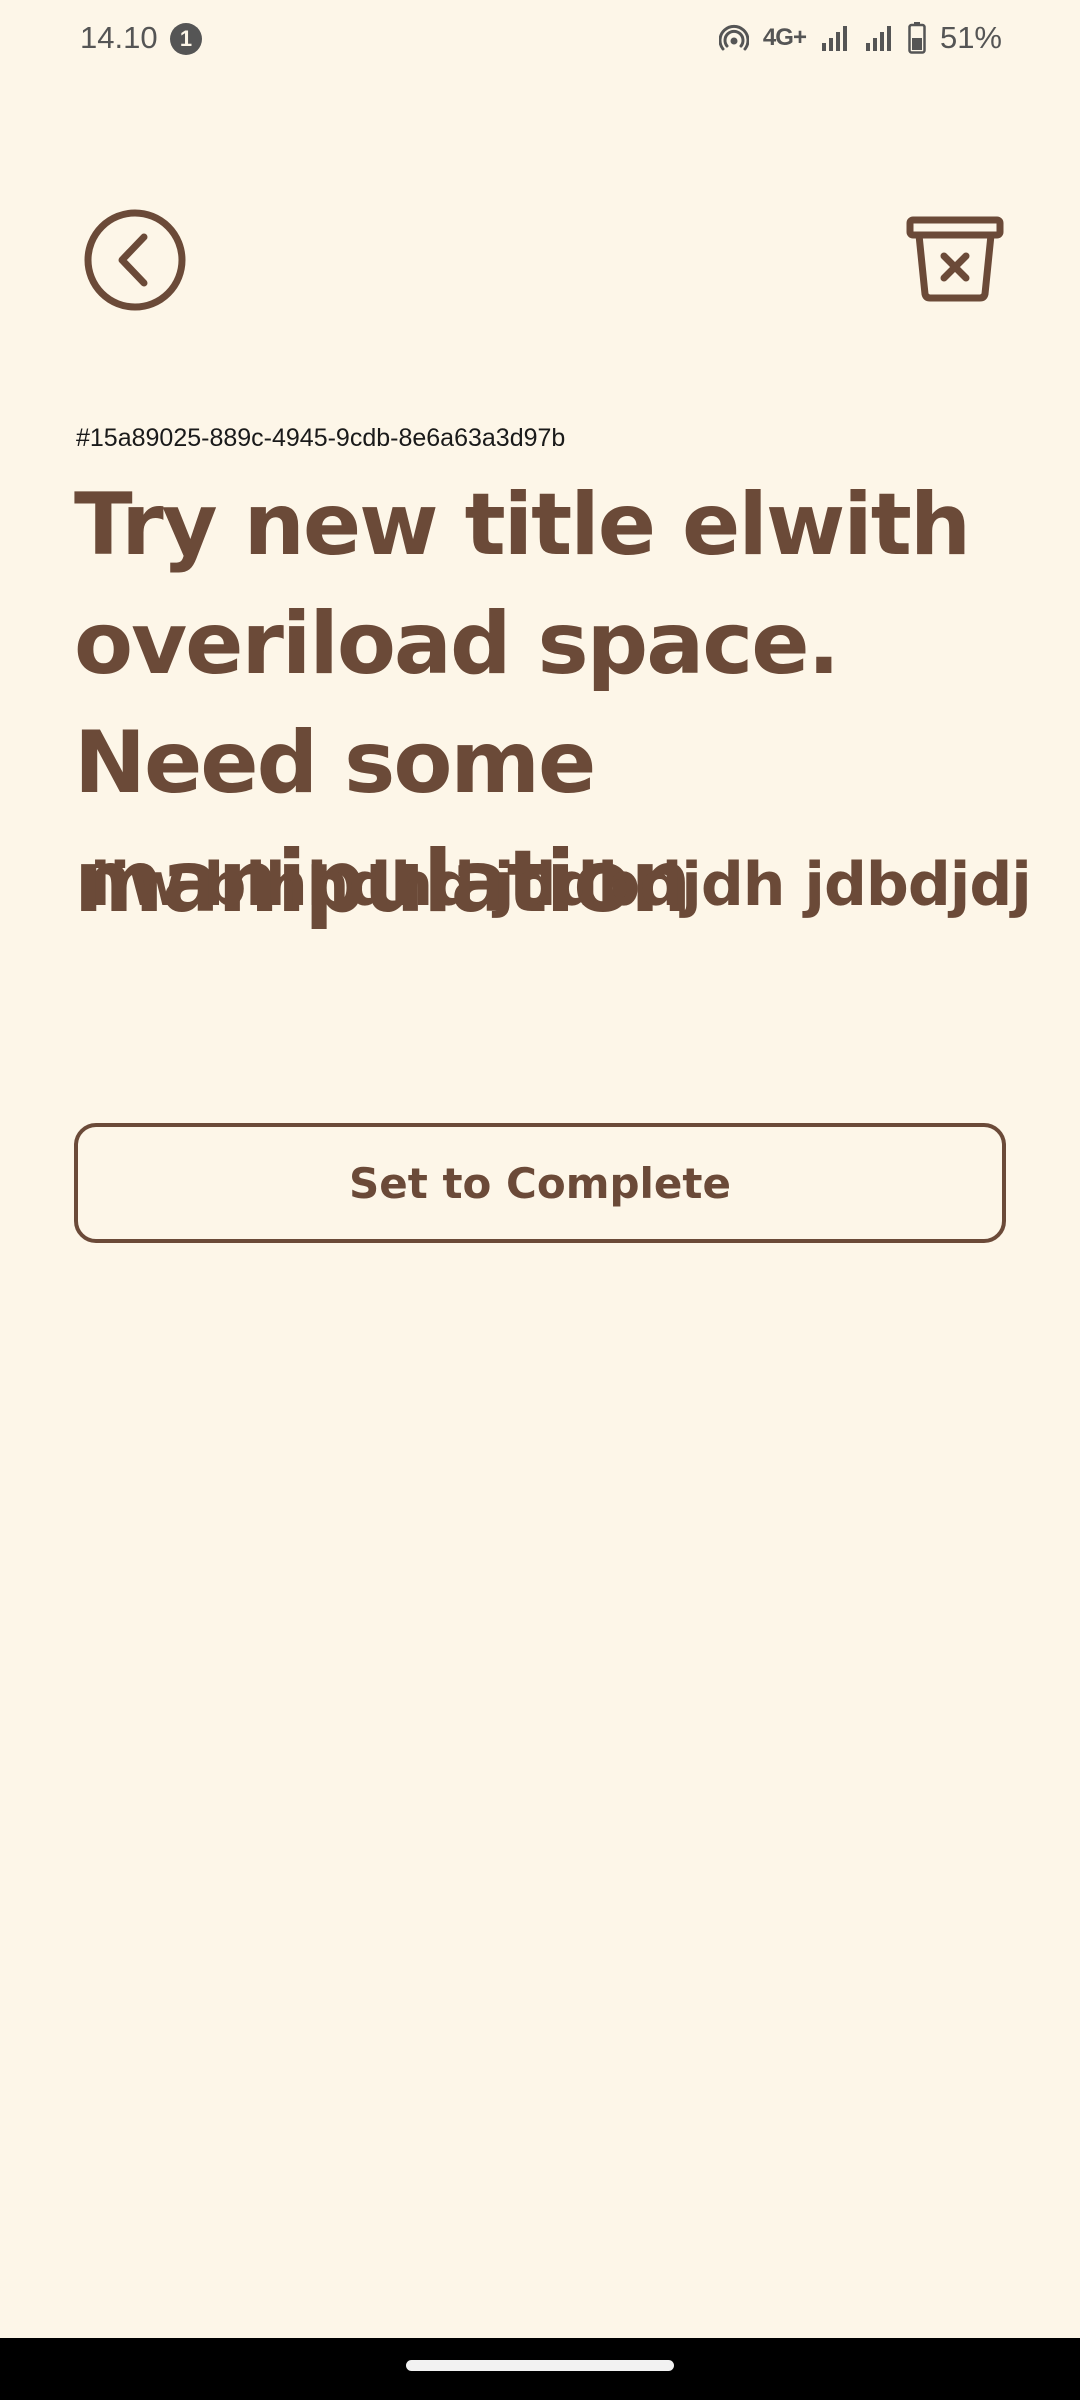 This screenshot has height=2400, width=1080. Describe the element at coordinates (540, 40) in the screenshot. I see `status-bar: 14.10 1 4G+ 51%` at that location.